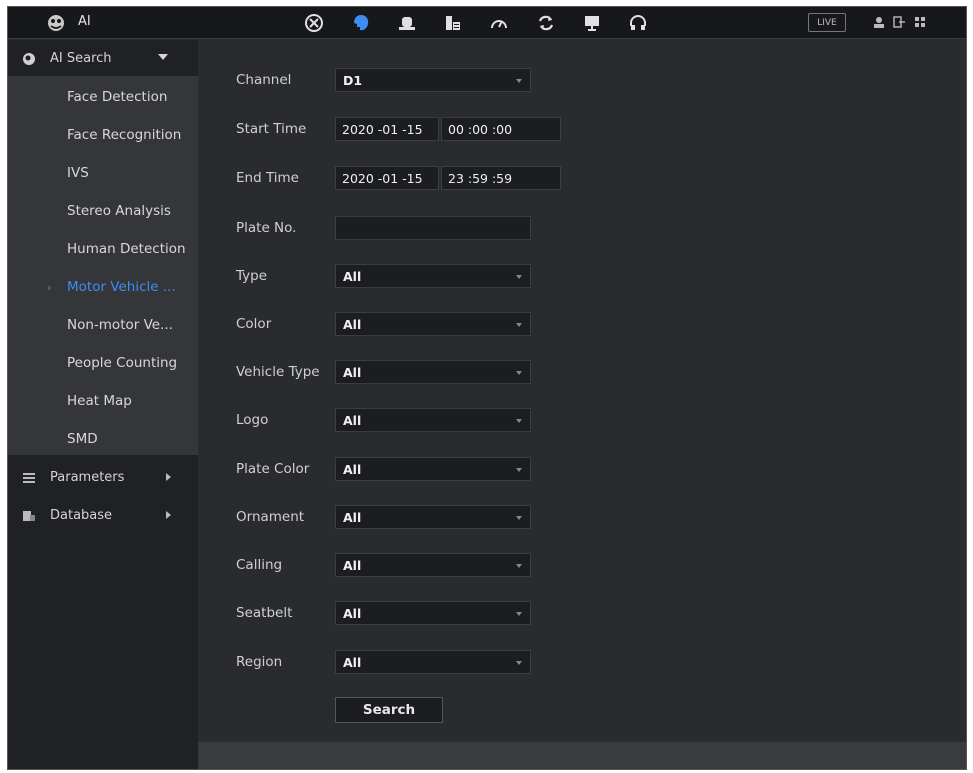 The image size is (973, 773). I want to click on ornament-row: Ornament All, so click(582, 518).